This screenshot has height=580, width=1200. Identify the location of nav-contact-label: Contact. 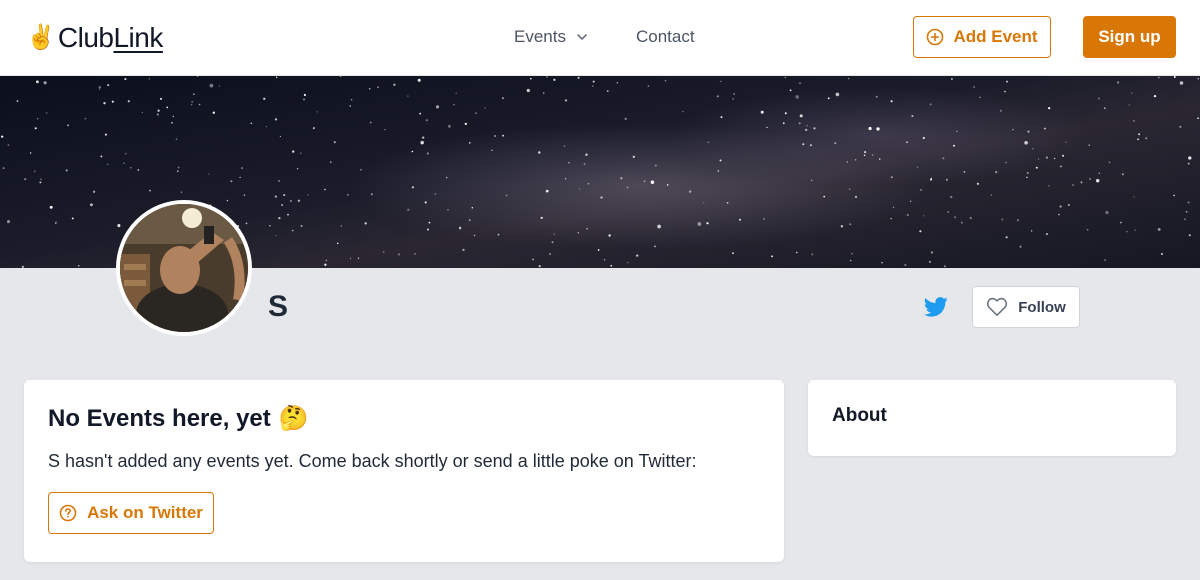
(665, 36).